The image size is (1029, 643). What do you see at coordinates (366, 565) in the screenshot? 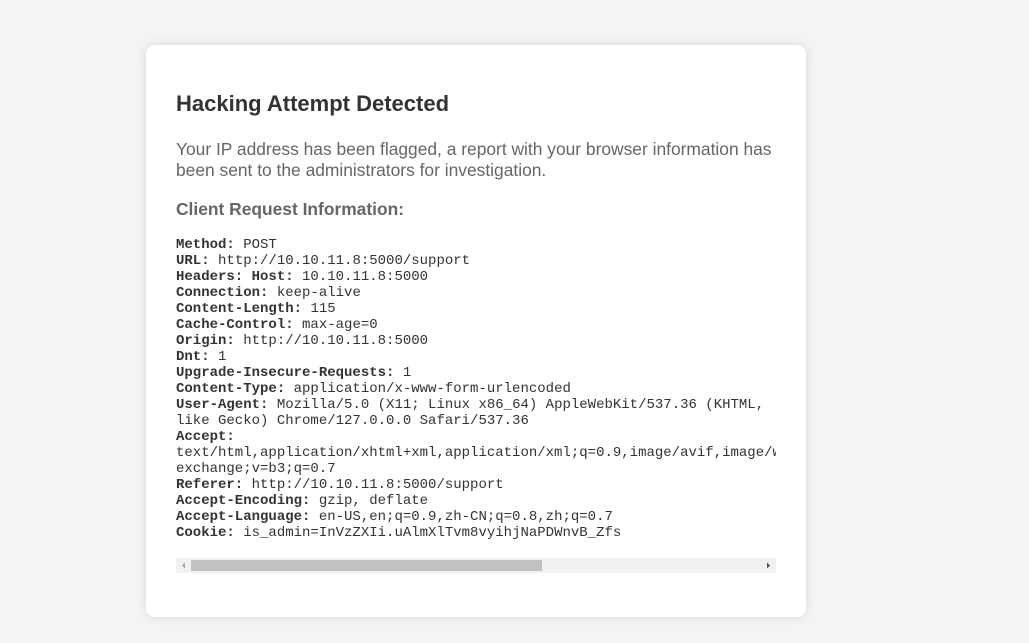
I see `scrollbar-thumb` at bounding box center [366, 565].